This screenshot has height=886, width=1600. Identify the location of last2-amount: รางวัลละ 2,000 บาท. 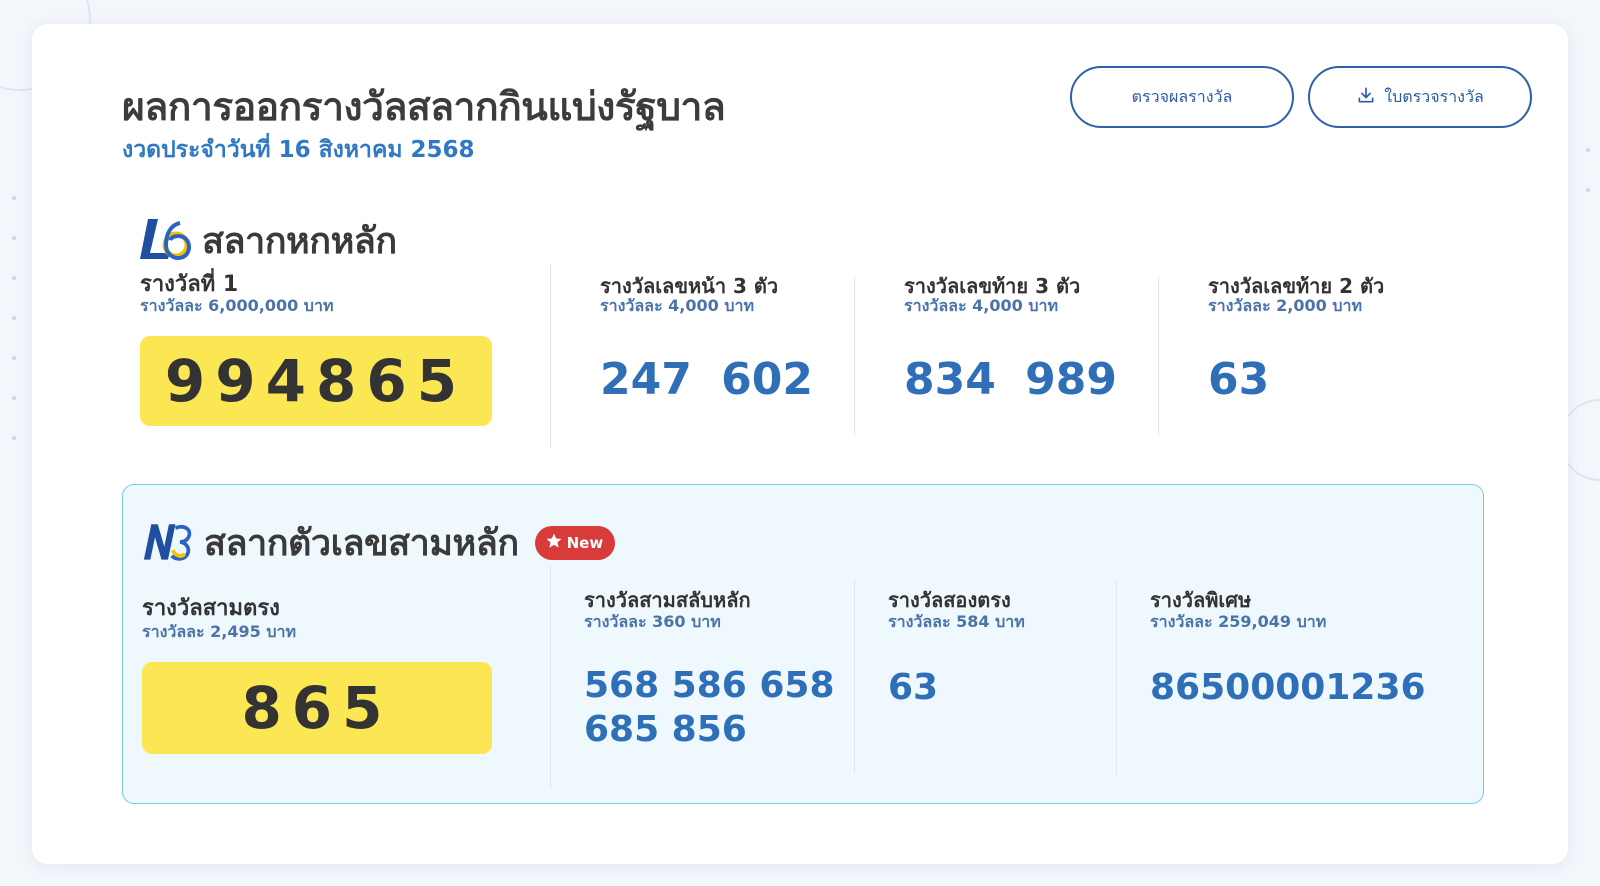
(1285, 305).